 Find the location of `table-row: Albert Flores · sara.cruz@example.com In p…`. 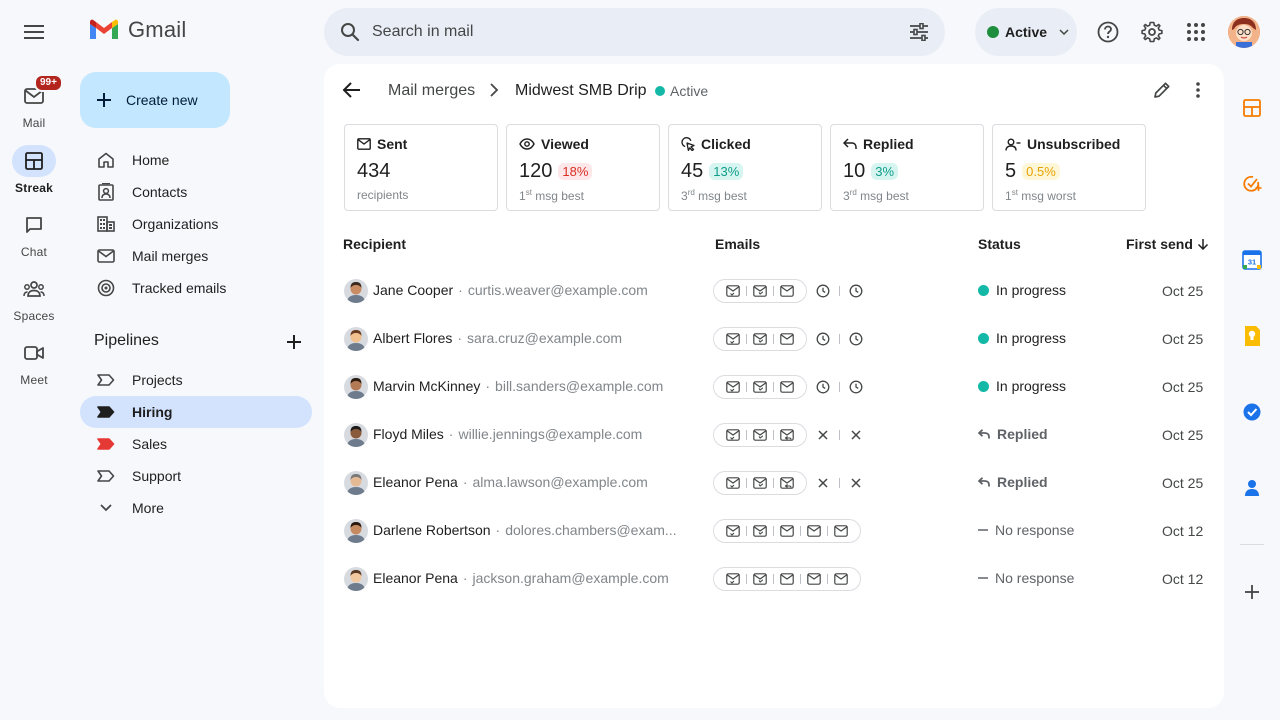

table-row: Albert Flores · sara.cruz@example.com In p… is located at coordinates (774, 339).